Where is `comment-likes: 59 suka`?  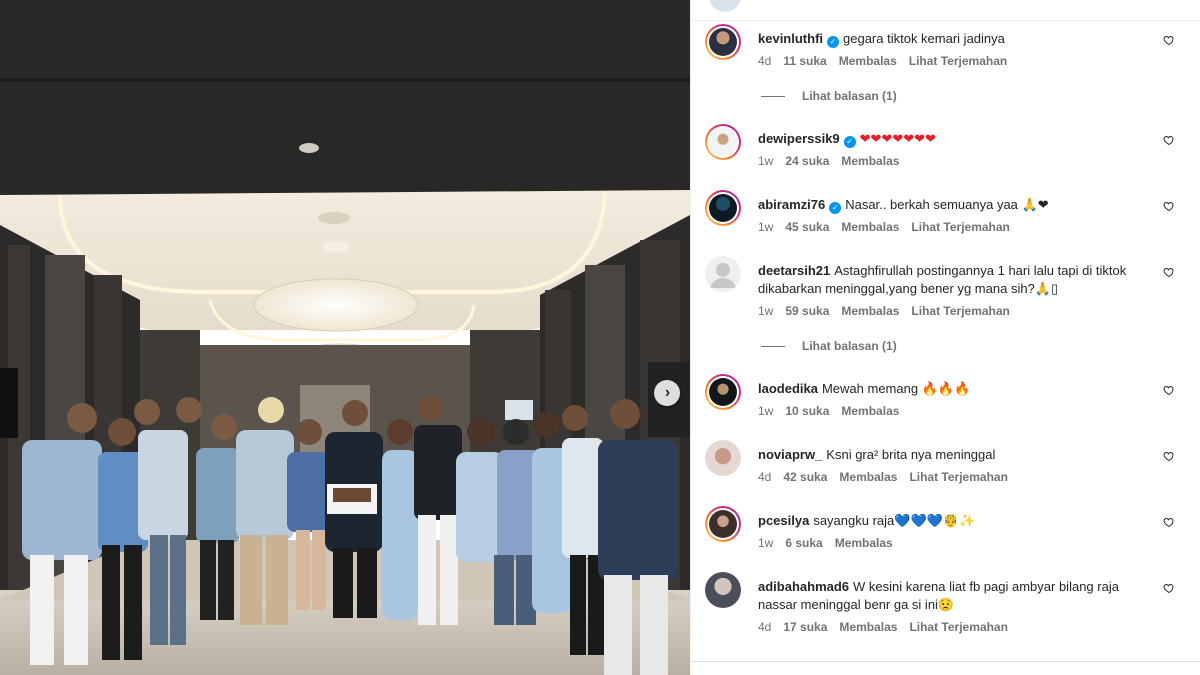 comment-likes: 59 suka is located at coordinates (807, 311).